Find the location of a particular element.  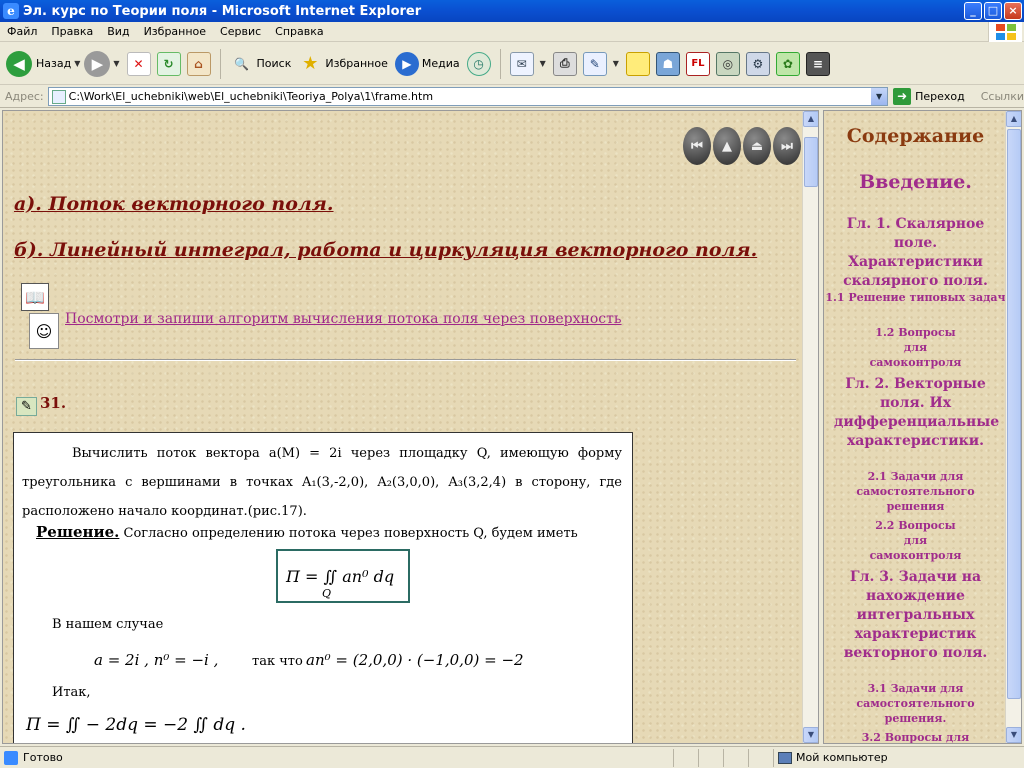

page-nav-buttons: ⏮ ▲ ⏏ ⏭ is located at coordinates (743, 146).